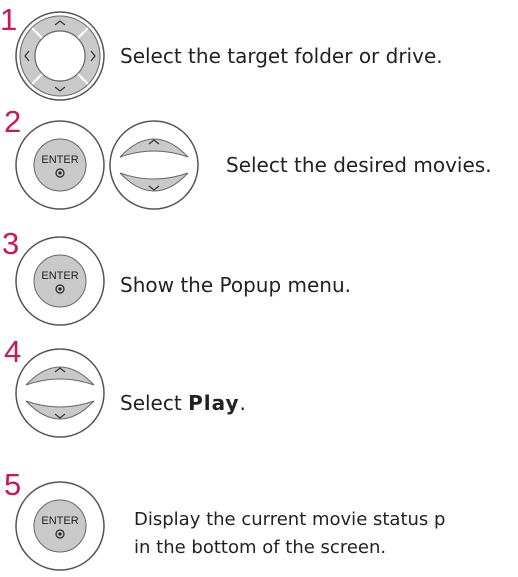  Describe the element at coordinates (281, 56) in the screenshot. I see `step-text: Select the target folder or drive.` at that location.